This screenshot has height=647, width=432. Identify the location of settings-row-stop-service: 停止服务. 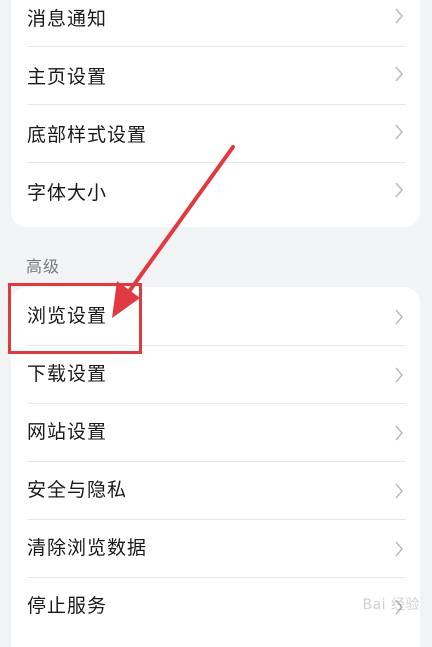
(215, 606).